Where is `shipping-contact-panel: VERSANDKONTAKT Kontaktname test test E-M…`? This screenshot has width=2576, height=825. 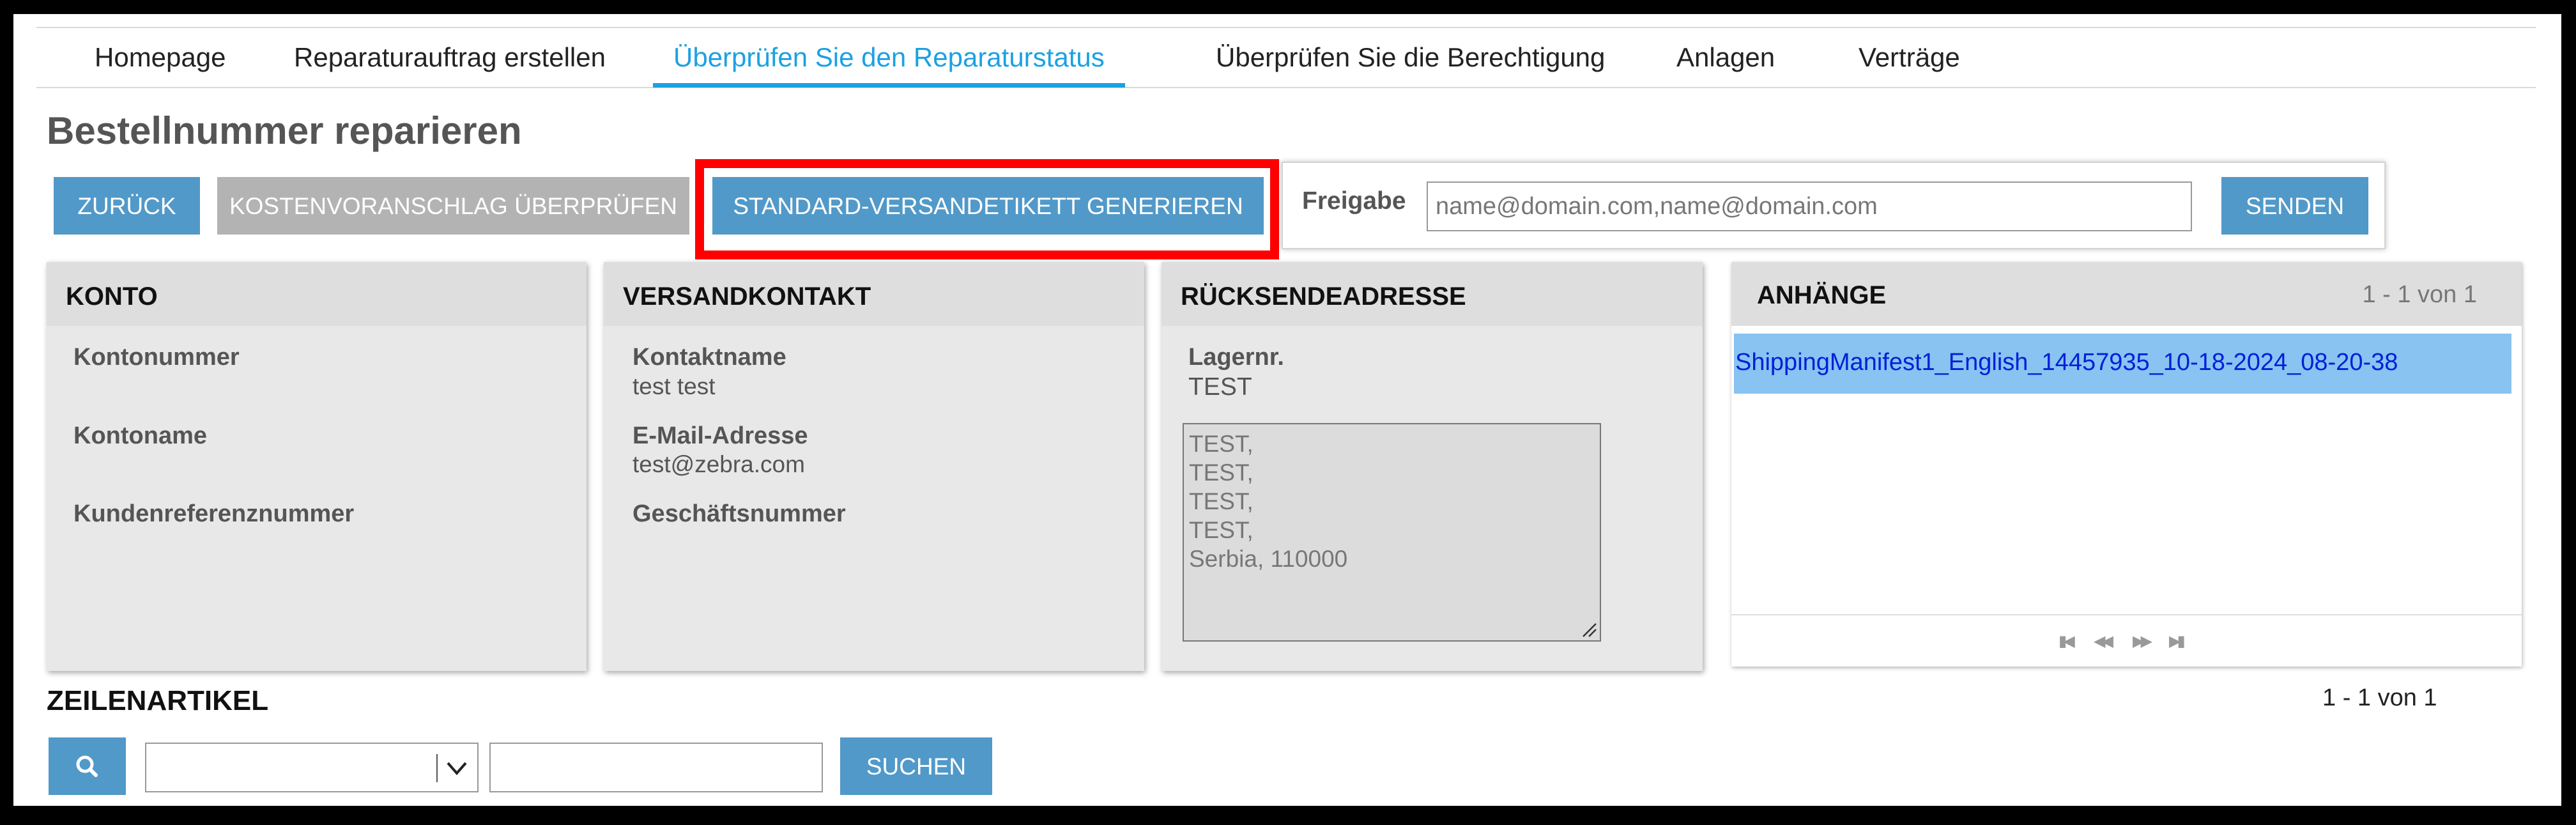 shipping-contact-panel: VERSANDKONTAKT Kontaktname test test E-M… is located at coordinates (874, 466).